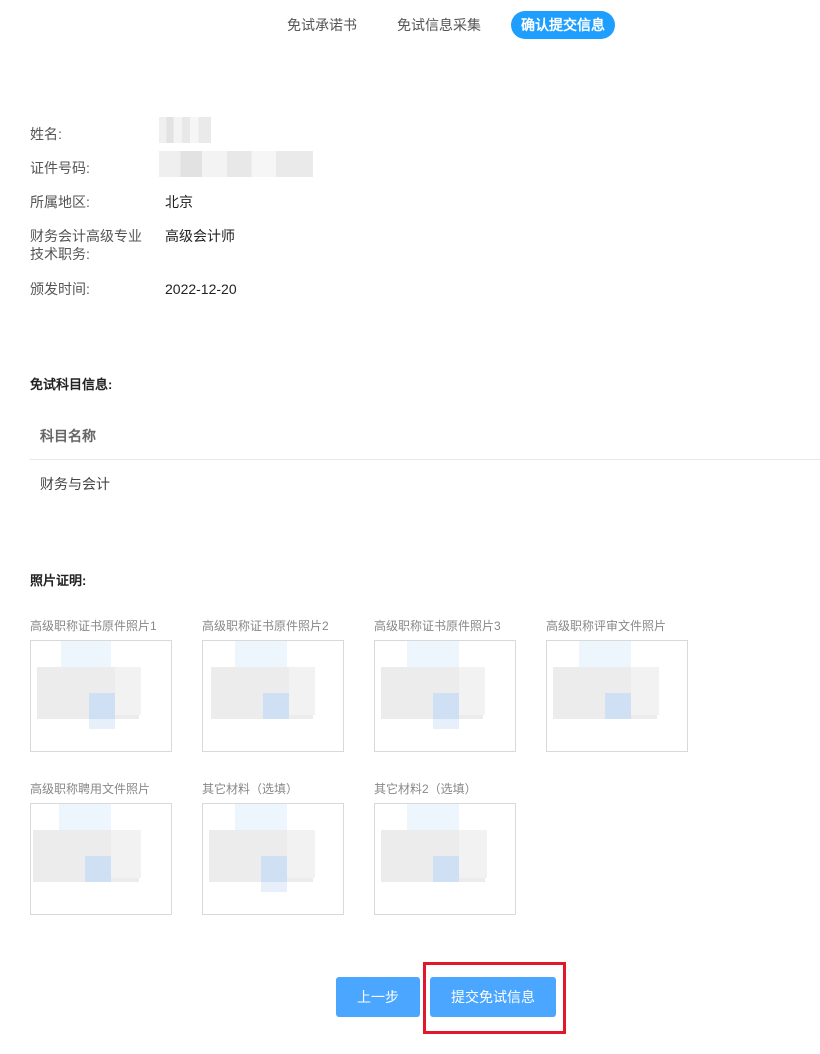  I want to click on subjects-table: 科目名称 财务与会计, so click(425, 460).